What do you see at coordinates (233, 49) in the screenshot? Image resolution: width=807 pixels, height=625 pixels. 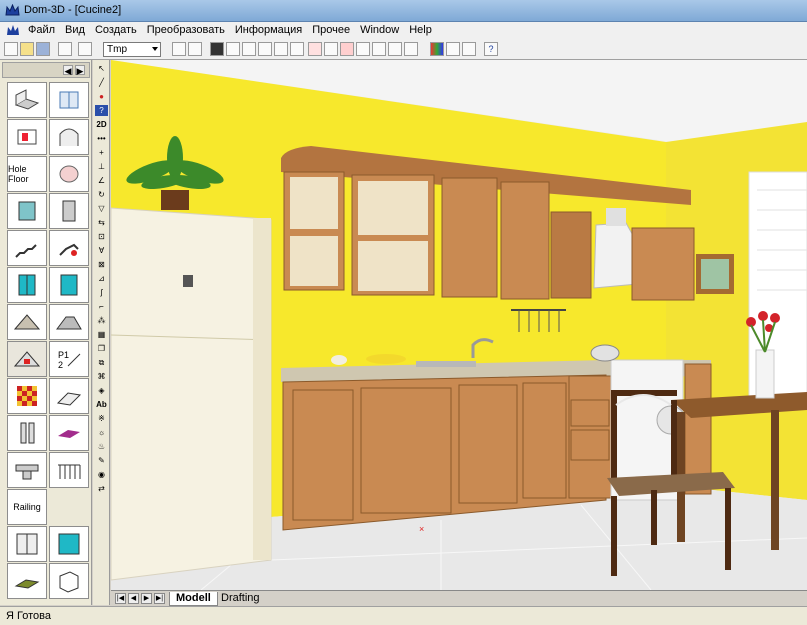 I see `grid-icon` at bounding box center [233, 49].